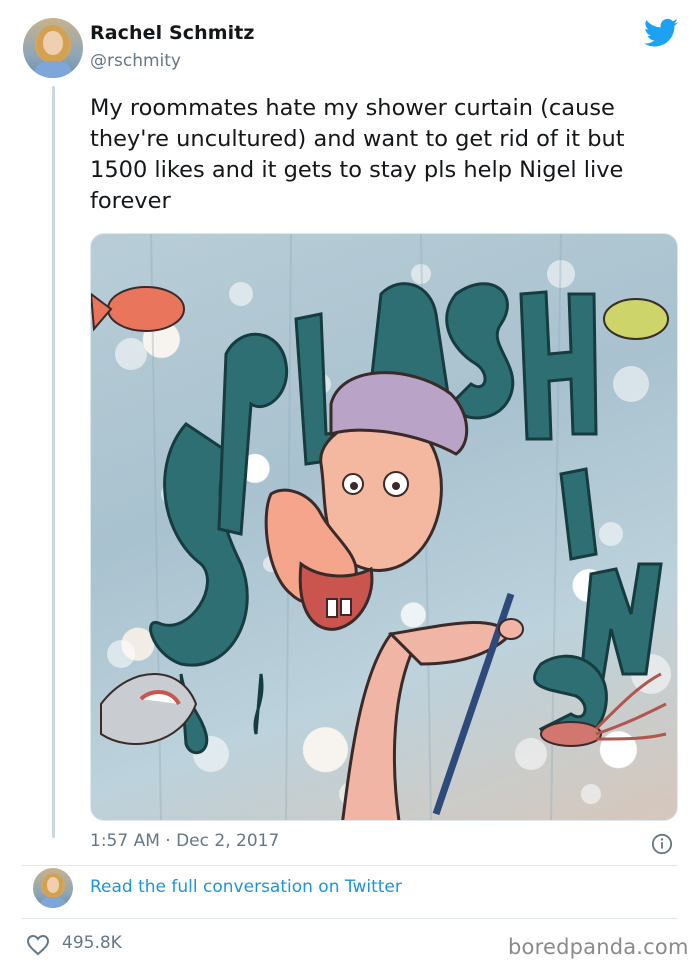  What do you see at coordinates (246, 887) in the screenshot?
I see `read-conversation-link: Read the full conversation on Twitter` at bounding box center [246, 887].